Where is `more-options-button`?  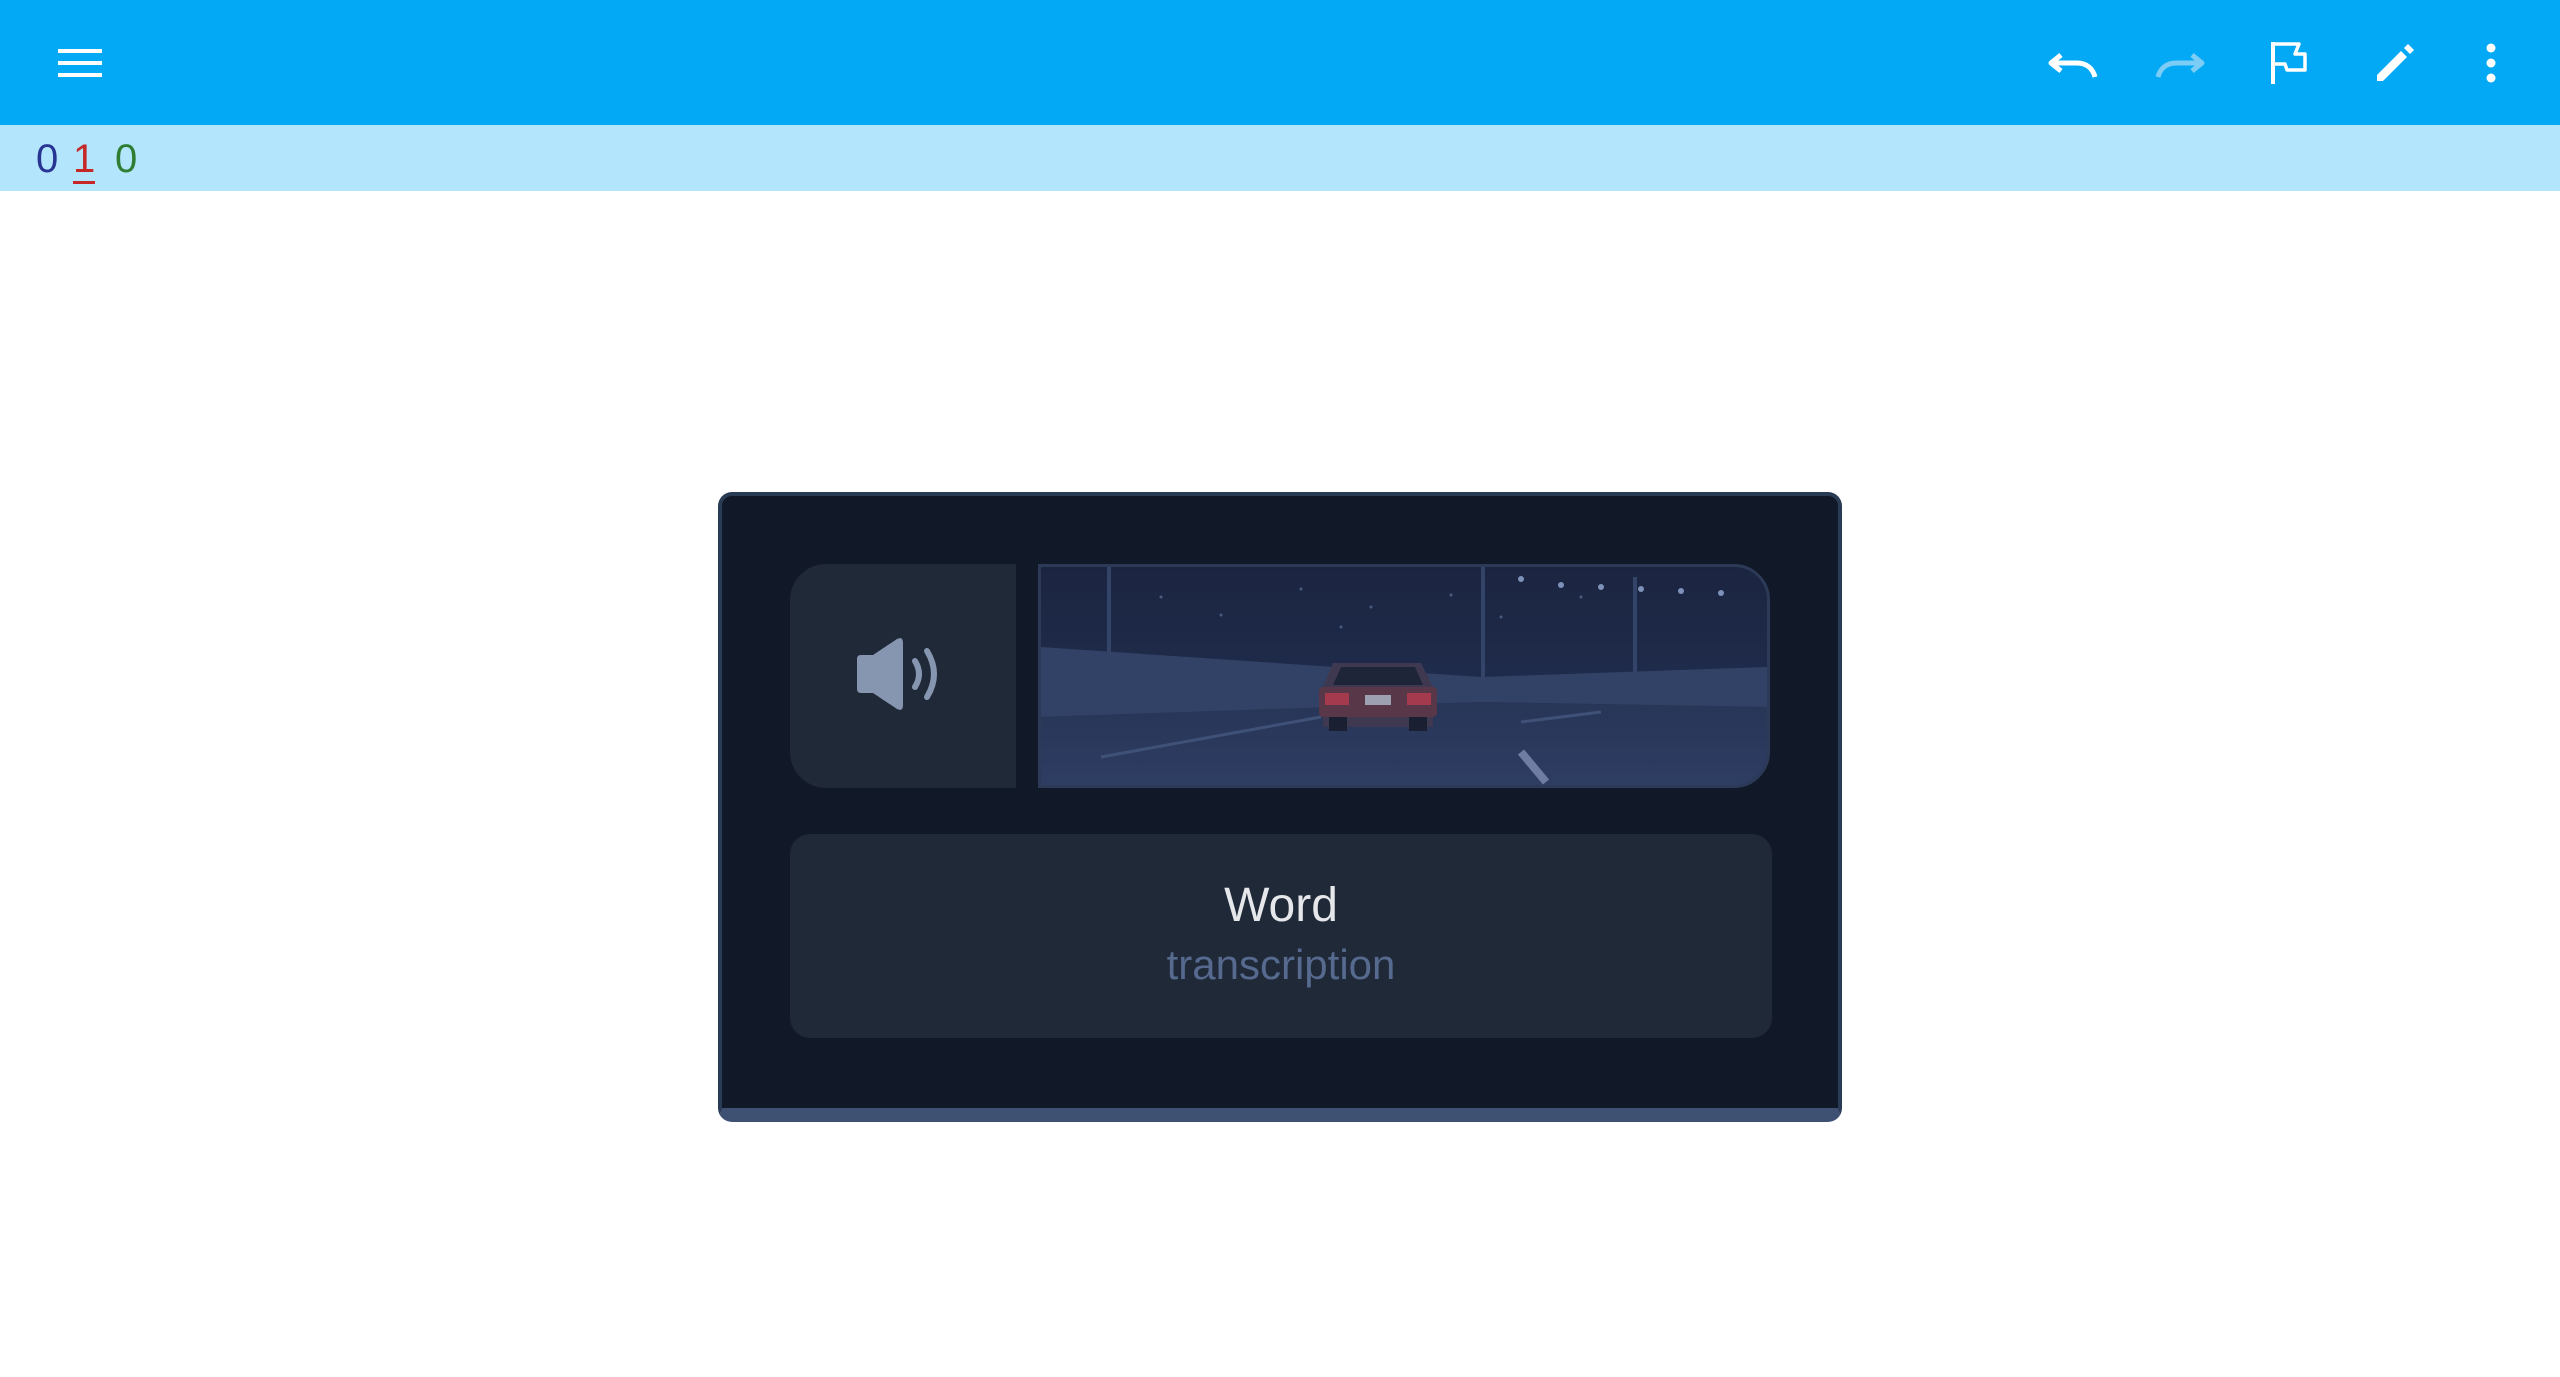 more-options-button is located at coordinates (2491, 63).